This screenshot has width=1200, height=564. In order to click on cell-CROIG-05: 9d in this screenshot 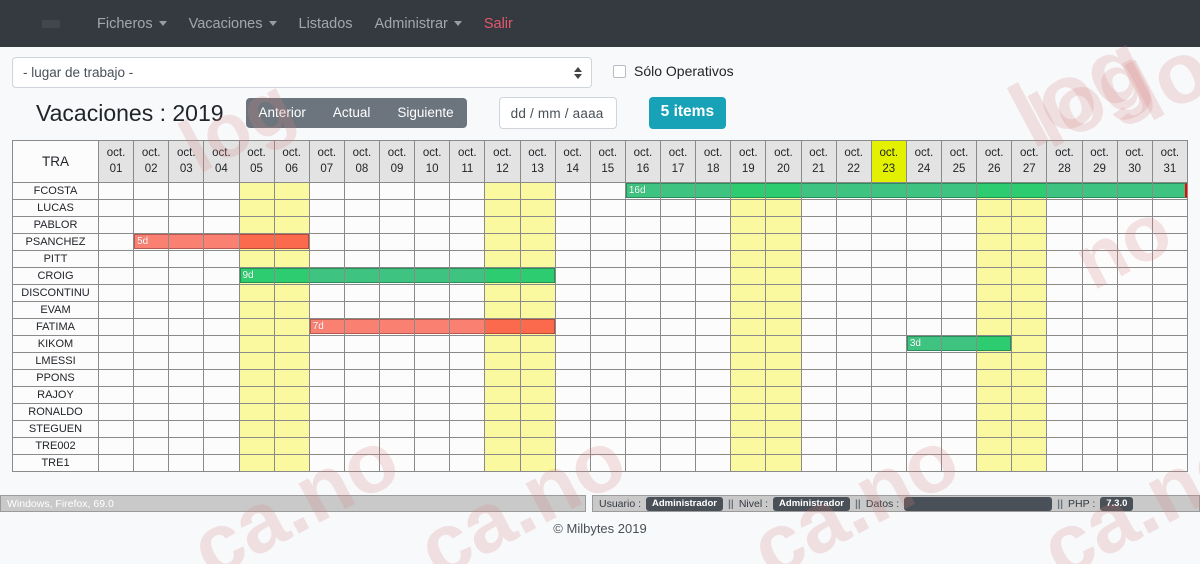, I will do `click(256, 276)`.